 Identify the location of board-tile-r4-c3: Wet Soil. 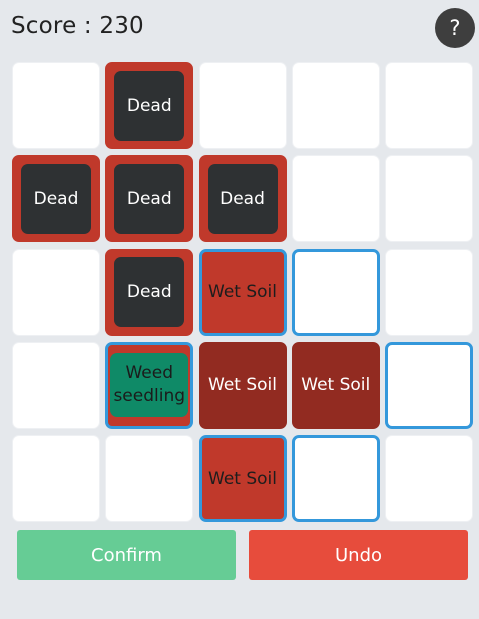
(242, 385).